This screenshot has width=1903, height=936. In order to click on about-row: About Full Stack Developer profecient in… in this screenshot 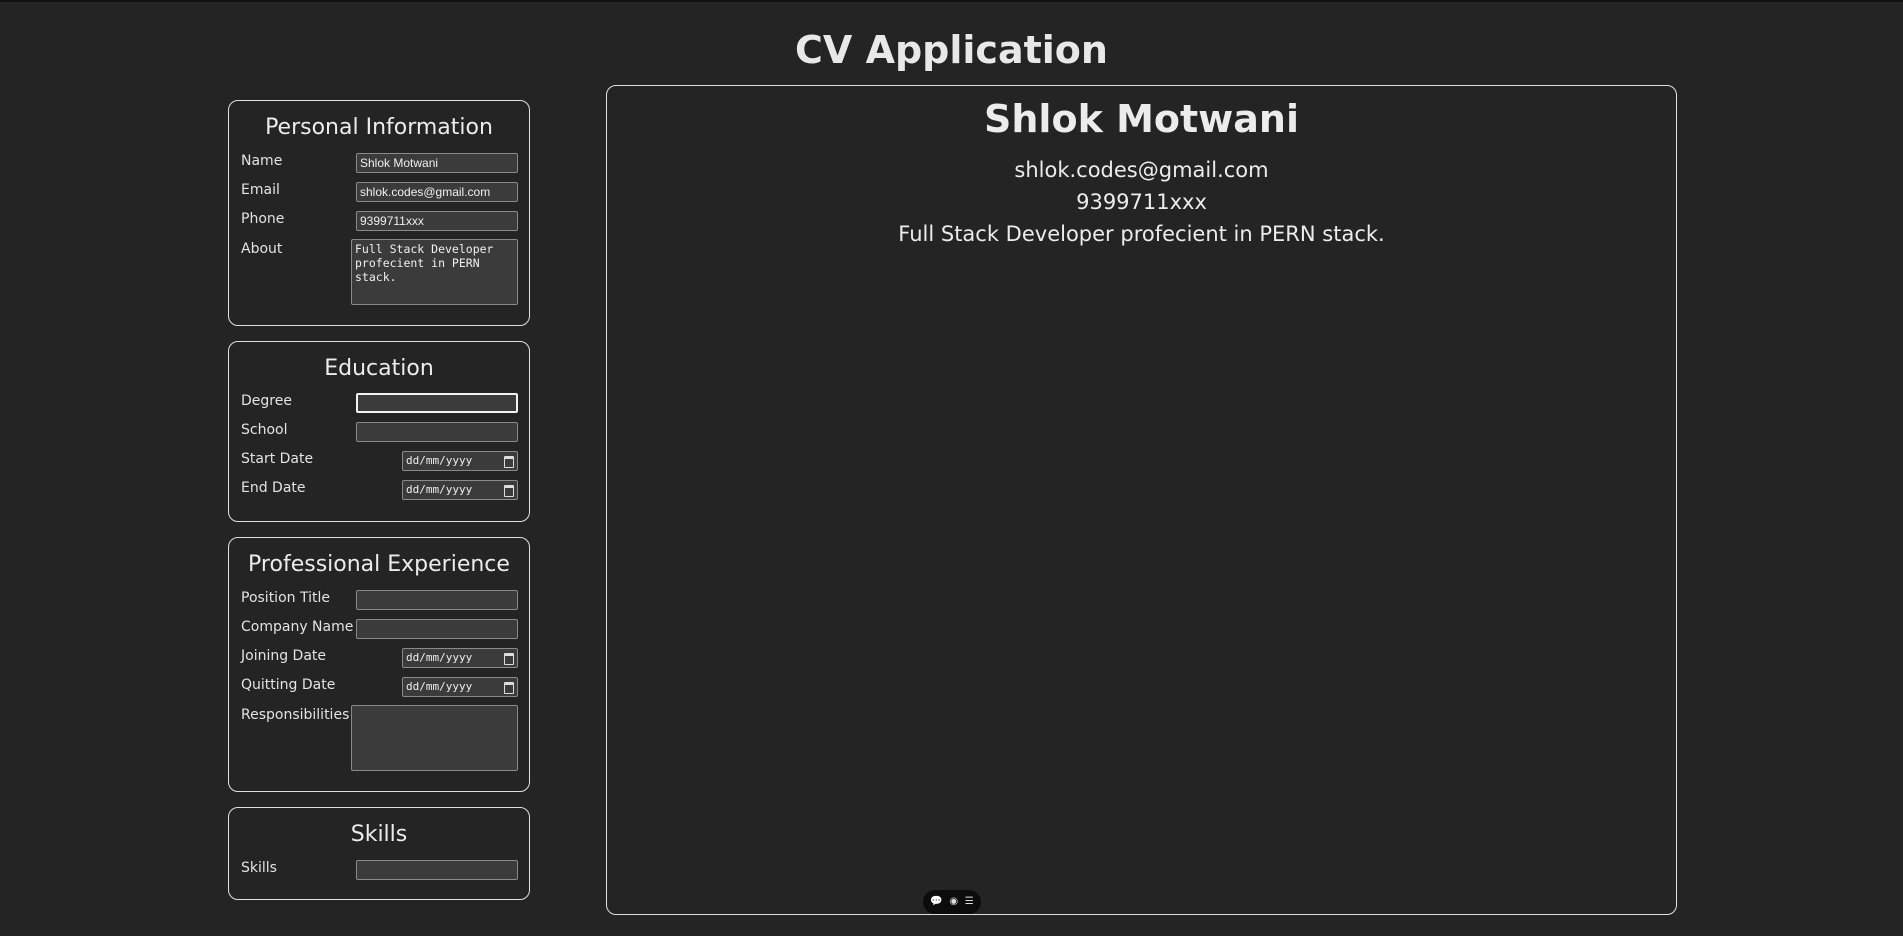, I will do `click(379, 272)`.